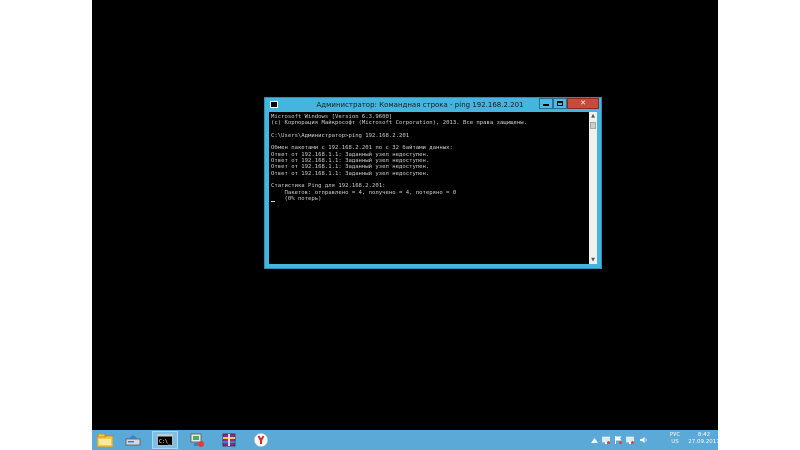  I want to click on show-hidden-icons-icon, so click(594, 440).